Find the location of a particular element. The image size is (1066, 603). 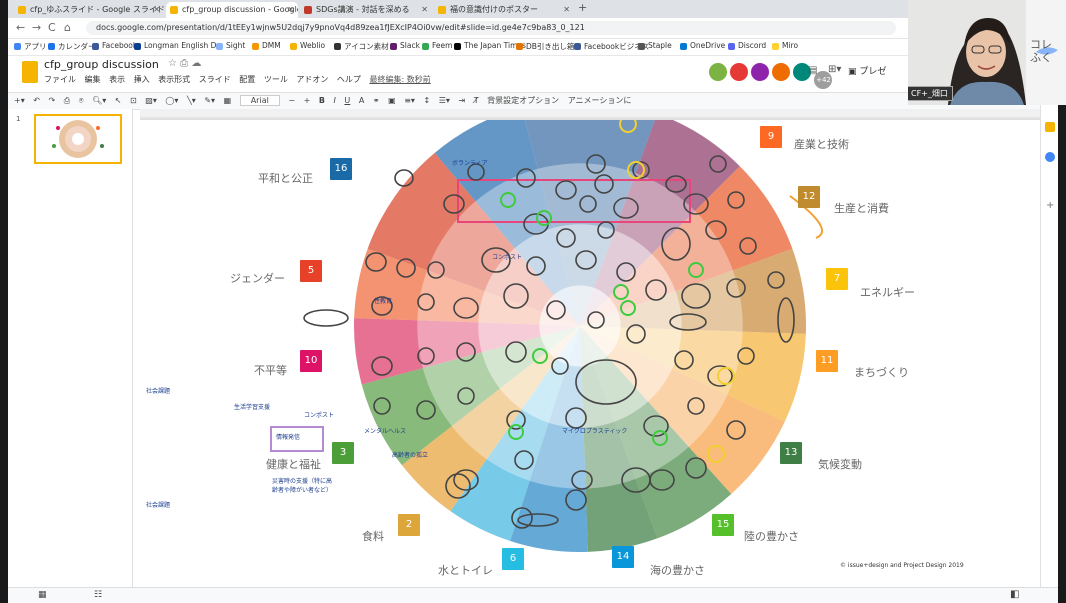

italic-icon: I is located at coordinates (335, 100).